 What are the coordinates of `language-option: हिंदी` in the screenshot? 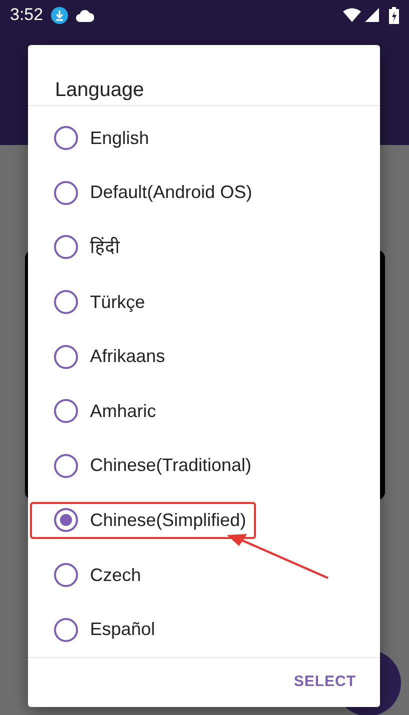 It's located at (79, 247).